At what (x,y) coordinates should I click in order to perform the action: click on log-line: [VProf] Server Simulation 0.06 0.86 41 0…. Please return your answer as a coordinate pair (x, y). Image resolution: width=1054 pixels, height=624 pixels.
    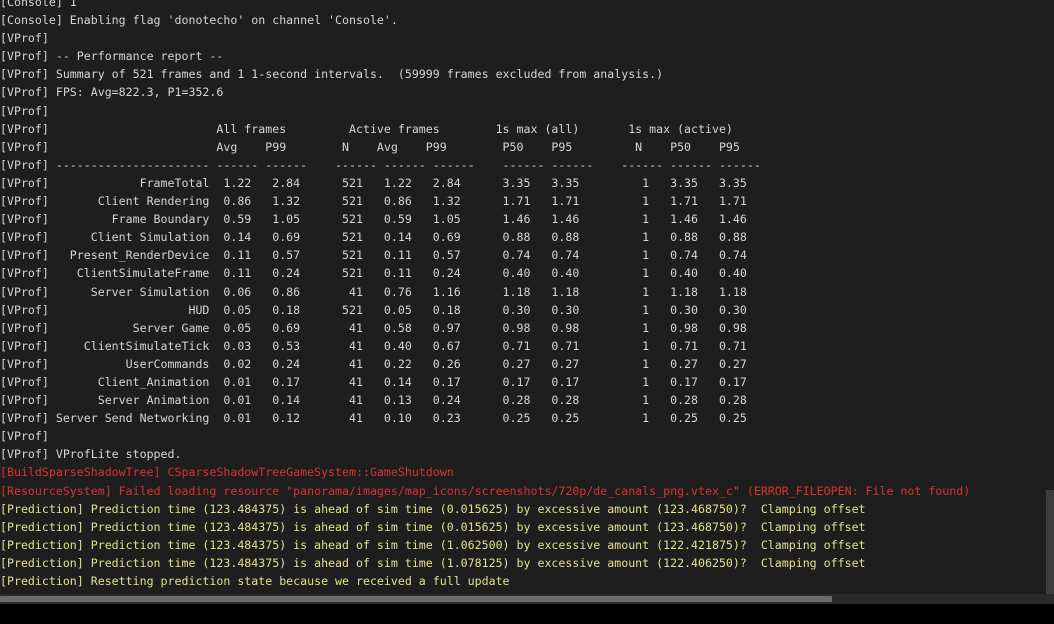
    Looking at the image, I should click on (373, 291).